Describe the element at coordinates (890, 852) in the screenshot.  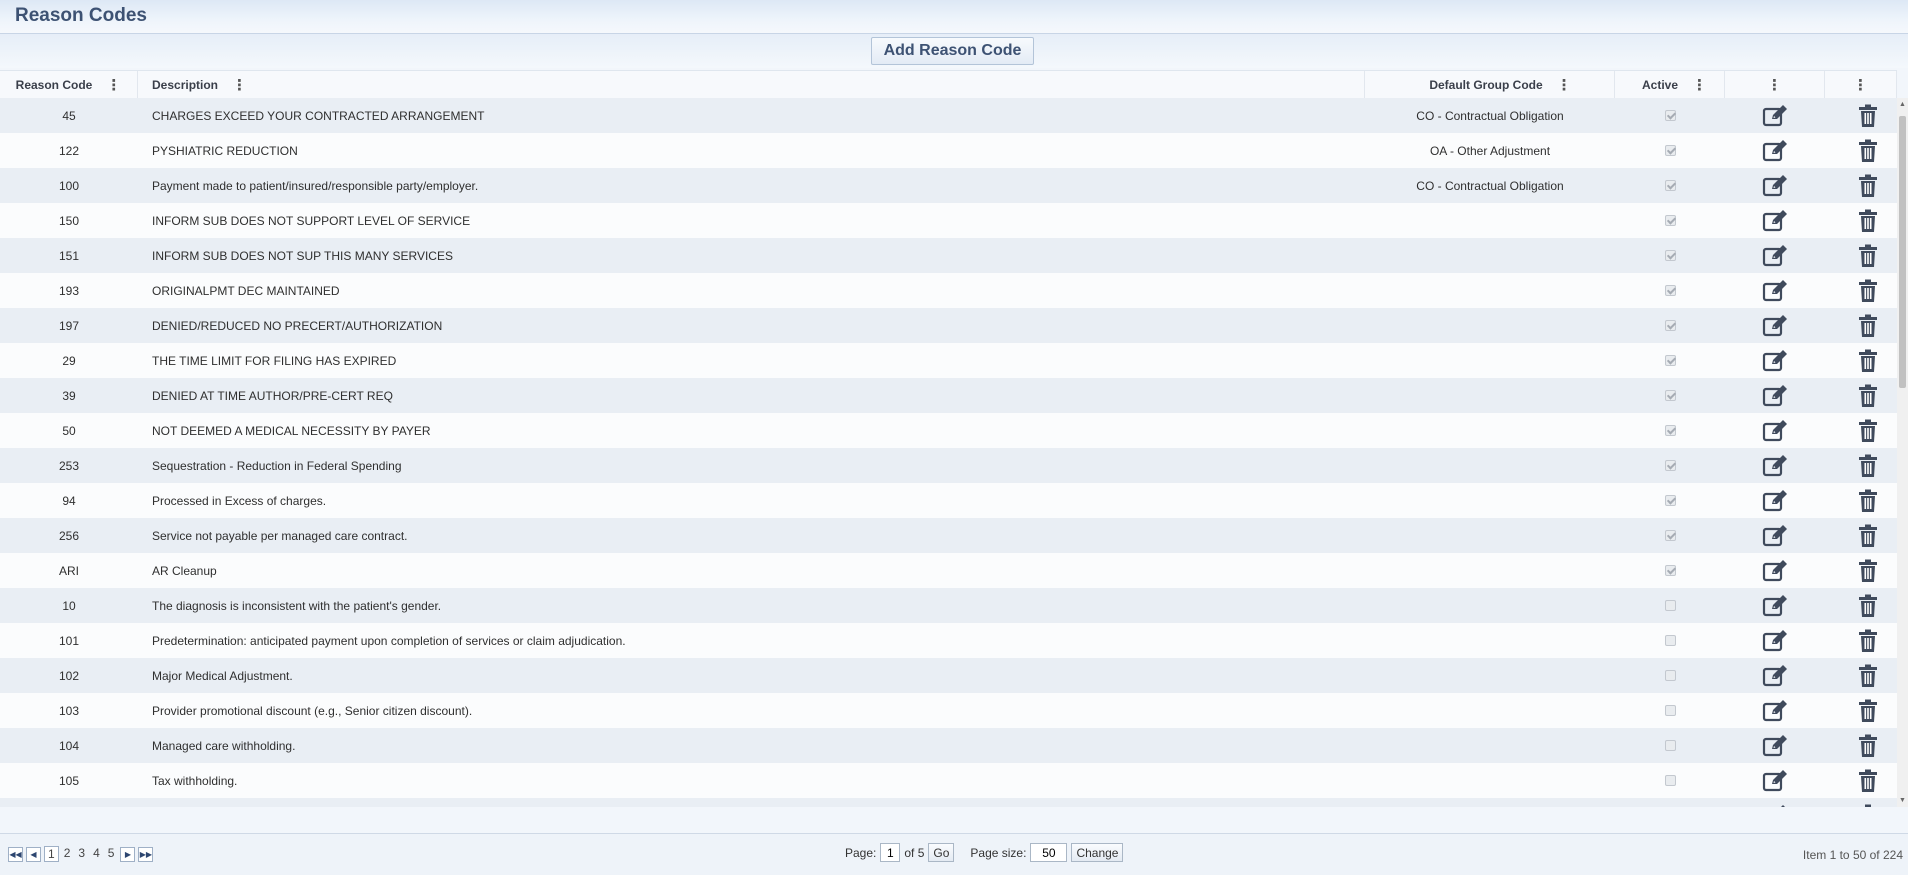
I see `page-number-input` at that location.